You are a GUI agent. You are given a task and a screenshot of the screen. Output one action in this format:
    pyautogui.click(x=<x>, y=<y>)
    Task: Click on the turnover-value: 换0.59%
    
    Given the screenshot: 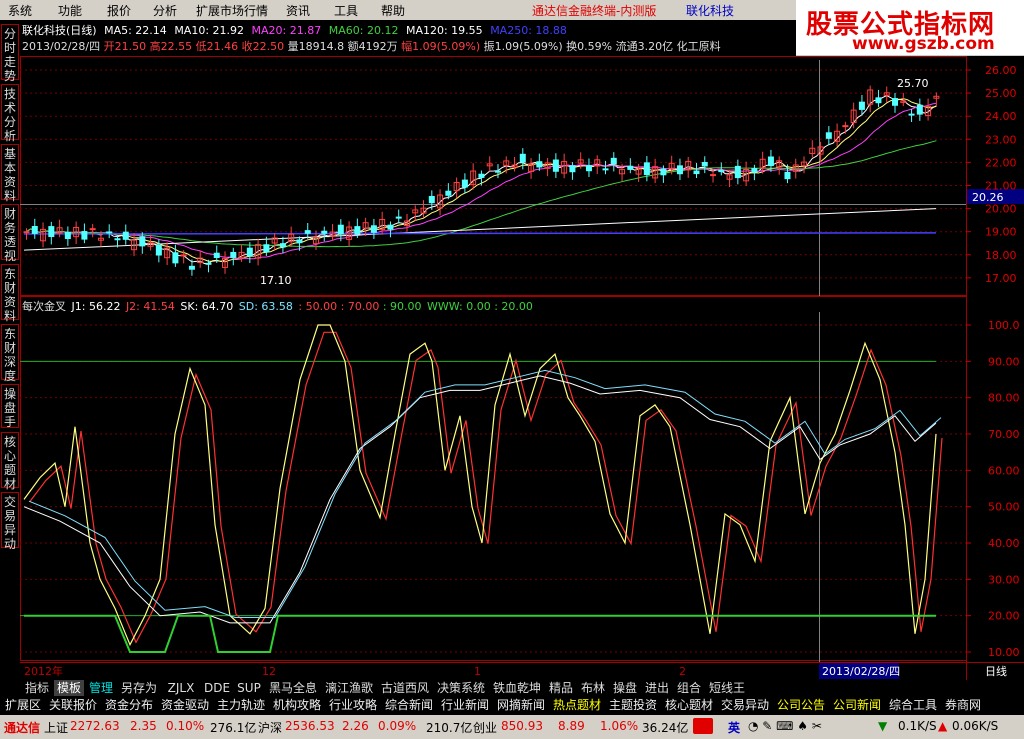 What is the action you would take?
    pyautogui.click(x=589, y=46)
    